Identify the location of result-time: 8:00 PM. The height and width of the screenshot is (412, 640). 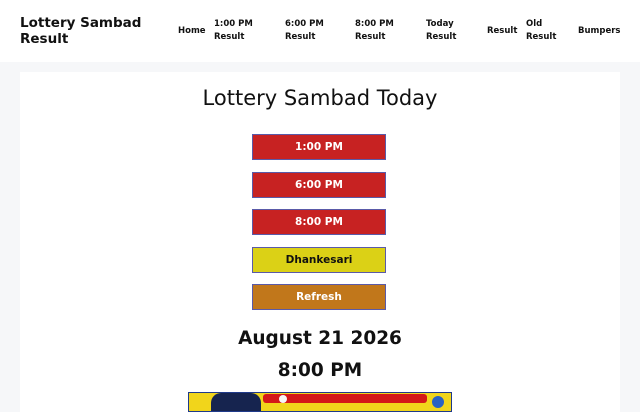
(320, 370).